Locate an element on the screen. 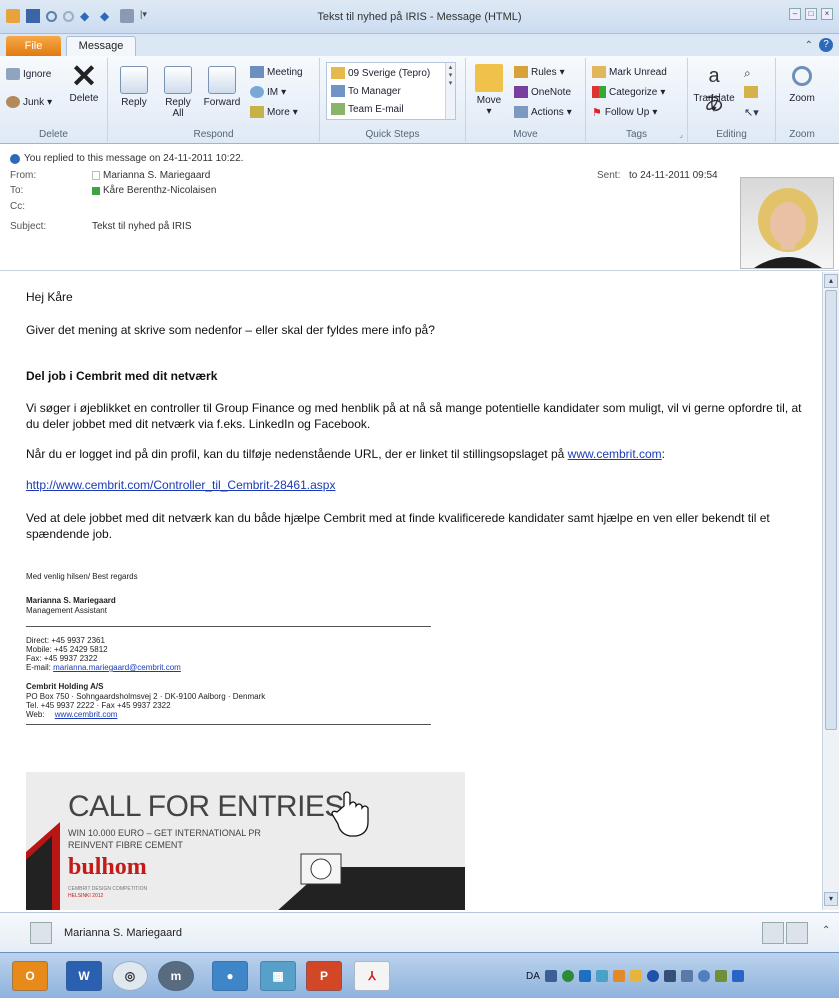 The image size is (839, 998). quick-steps-scroll: ▴ ▾ ▾ is located at coordinates (450, 91).